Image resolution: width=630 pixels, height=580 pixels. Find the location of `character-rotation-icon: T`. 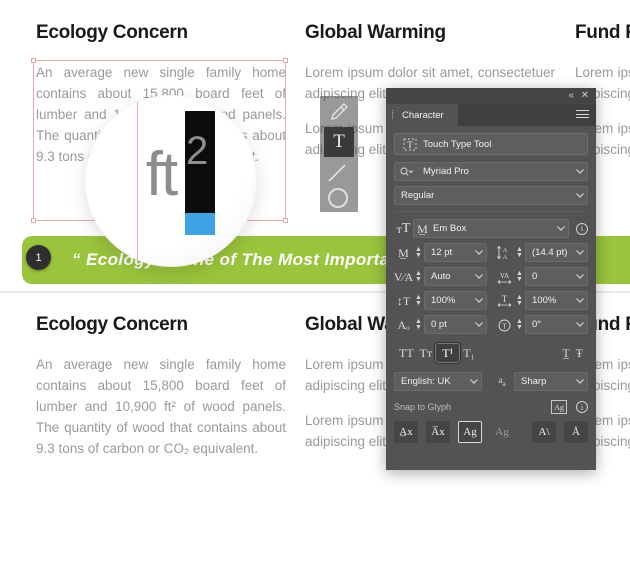

character-rotation-icon: T is located at coordinates (504, 324).